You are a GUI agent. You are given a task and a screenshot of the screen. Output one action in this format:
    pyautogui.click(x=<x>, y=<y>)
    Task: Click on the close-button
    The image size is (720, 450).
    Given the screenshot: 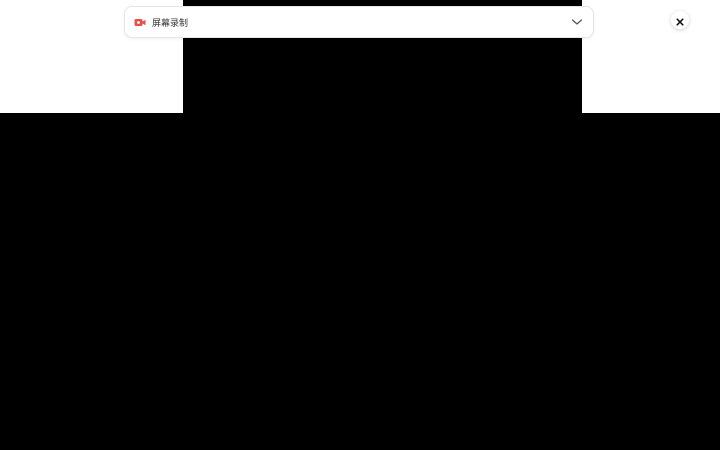 What is the action you would take?
    pyautogui.click(x=680, y=20)
    